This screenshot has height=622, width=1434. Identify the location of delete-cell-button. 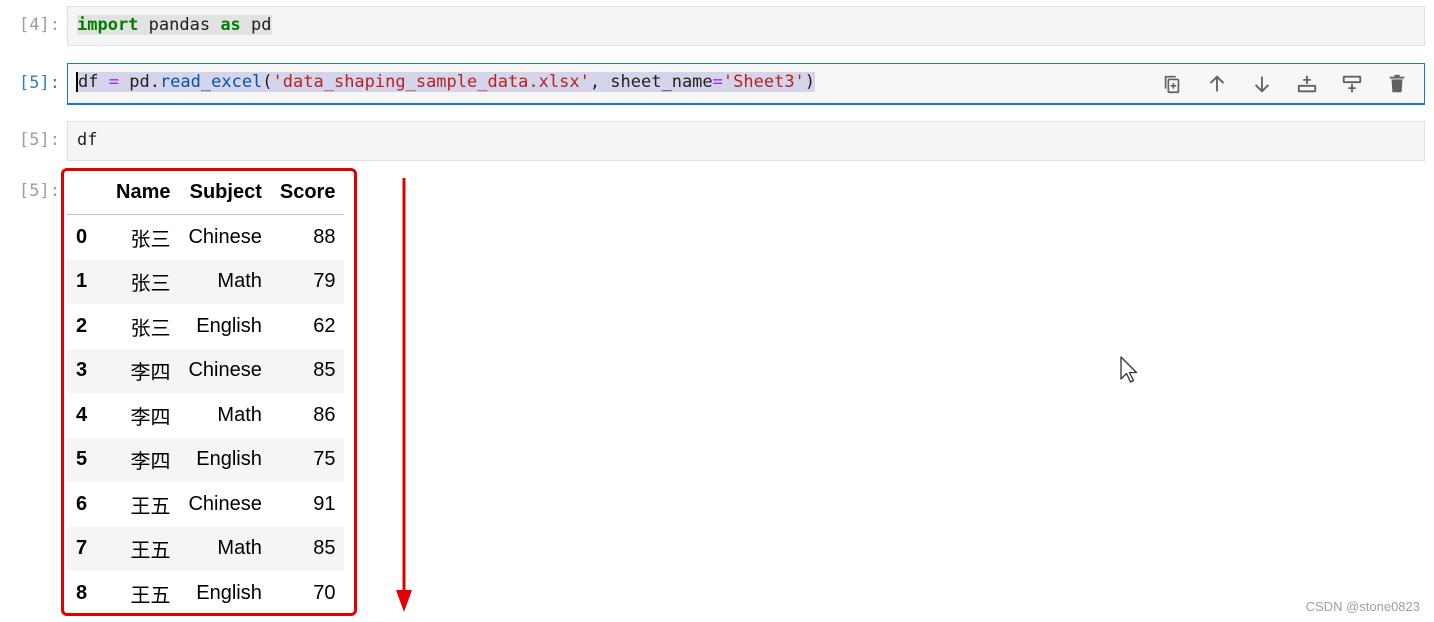
(1396, 84).